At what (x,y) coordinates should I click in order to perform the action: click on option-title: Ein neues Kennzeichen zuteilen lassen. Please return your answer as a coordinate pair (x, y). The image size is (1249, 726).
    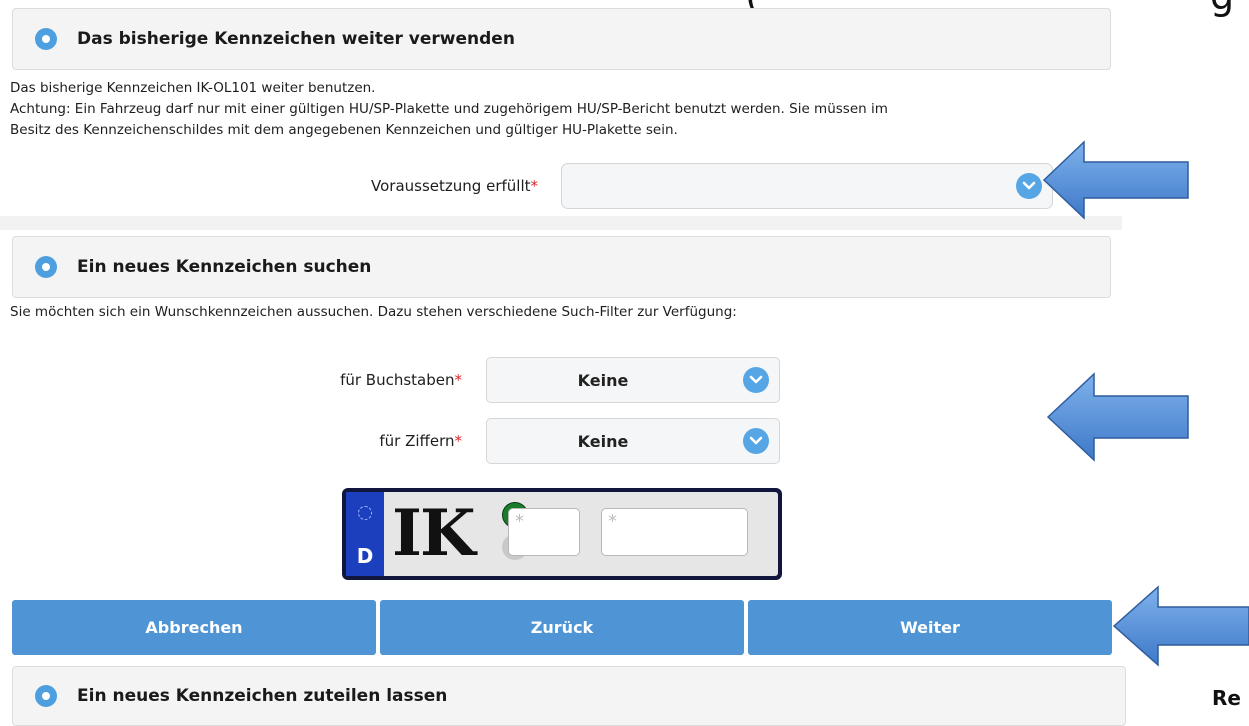
    Looking at the image, I should click on (262, 696).